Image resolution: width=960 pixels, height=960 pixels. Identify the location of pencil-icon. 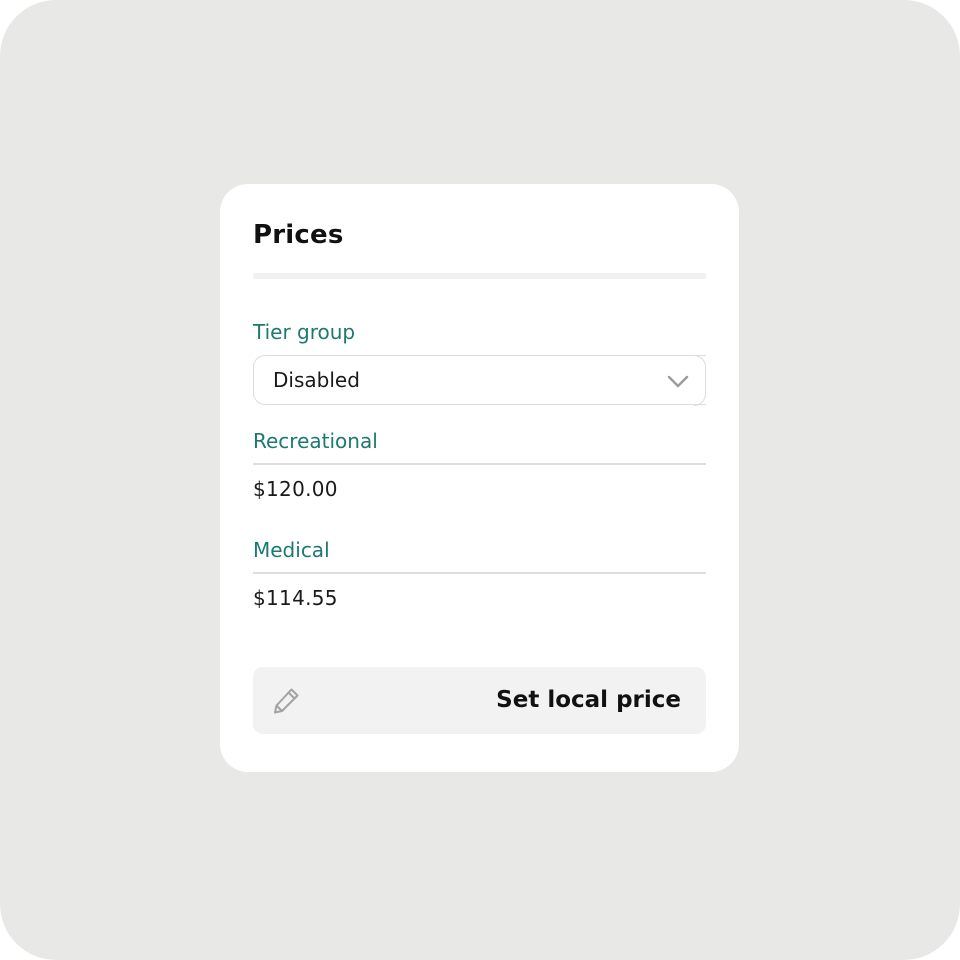
(286, 701).